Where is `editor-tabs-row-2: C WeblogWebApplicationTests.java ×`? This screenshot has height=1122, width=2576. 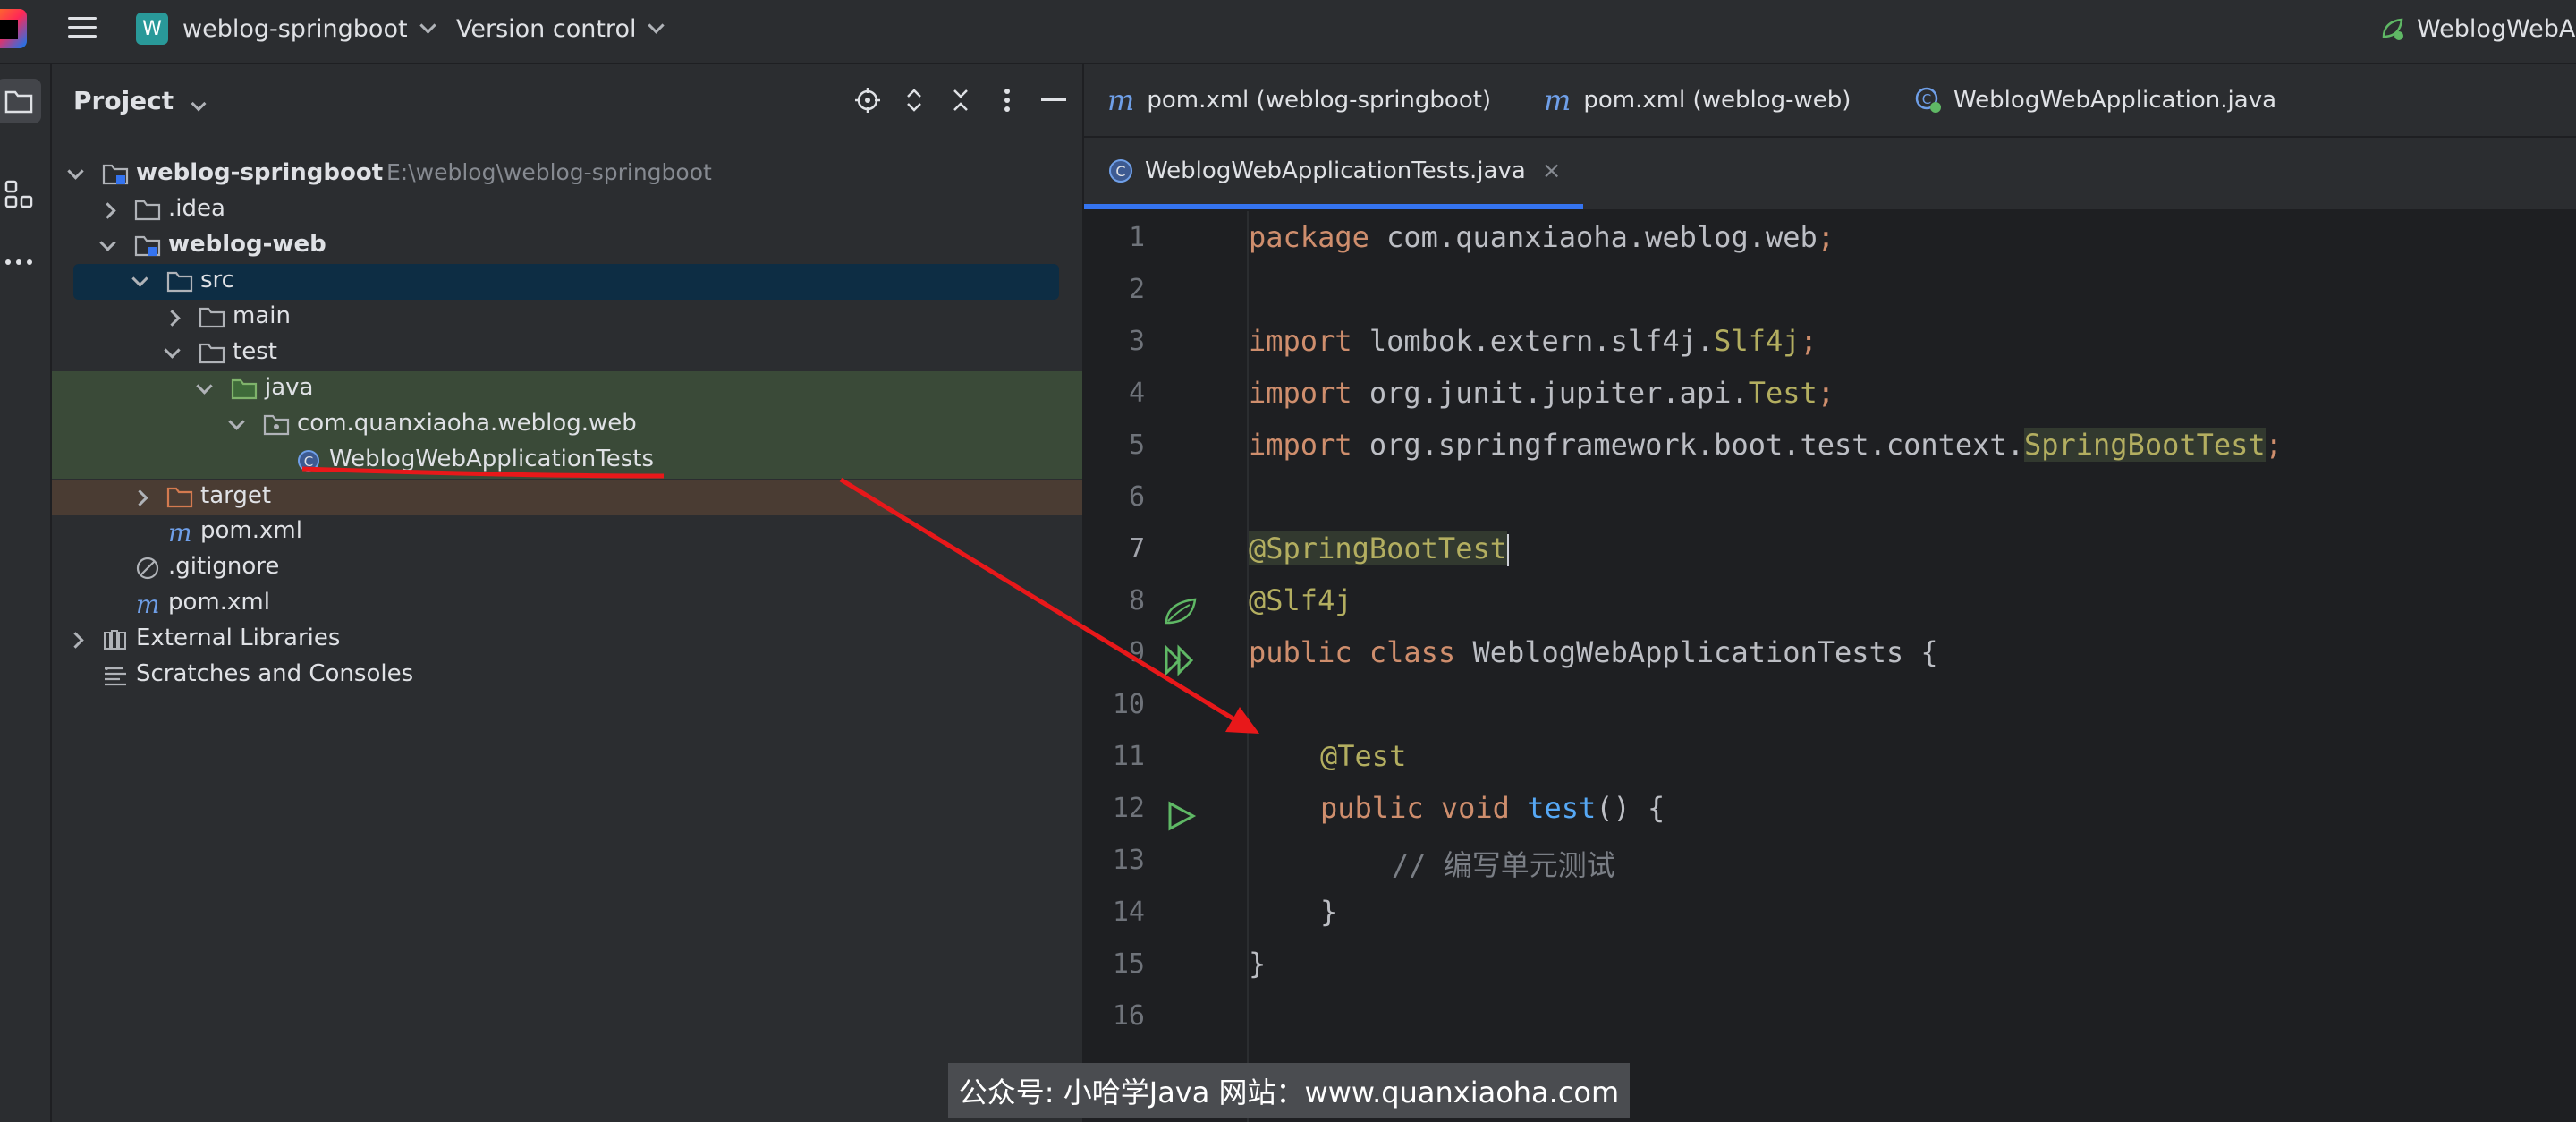 editor-tabs-row-2: C WeblogWebApplicationTests.java × is located at coordinates (1830, 174).